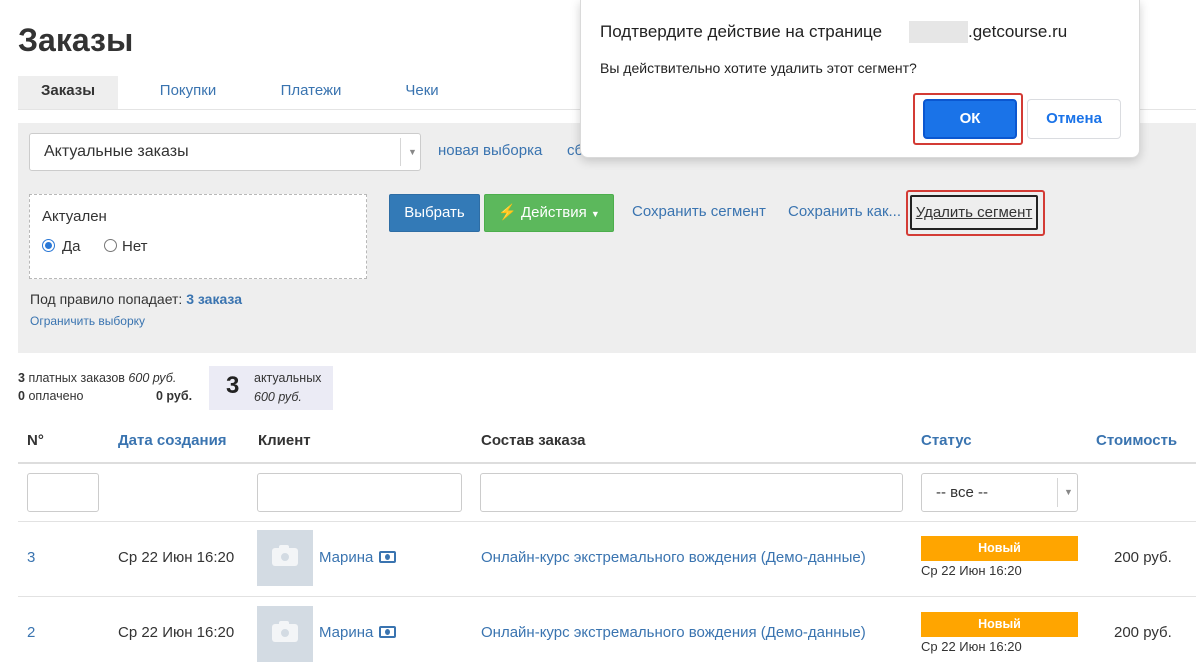 Image resolution: width=1196 pixels, height=670 pixels. I want to click on tab-orders: Заказы, so click(68, 92).